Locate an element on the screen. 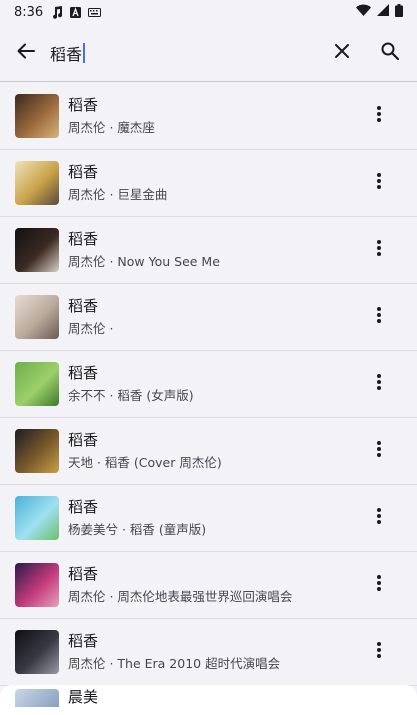 This screenshot has width=417, height=715. list-item: 稻香周杰伦 · 巨星金曲 is located at coordinates (208, 183).